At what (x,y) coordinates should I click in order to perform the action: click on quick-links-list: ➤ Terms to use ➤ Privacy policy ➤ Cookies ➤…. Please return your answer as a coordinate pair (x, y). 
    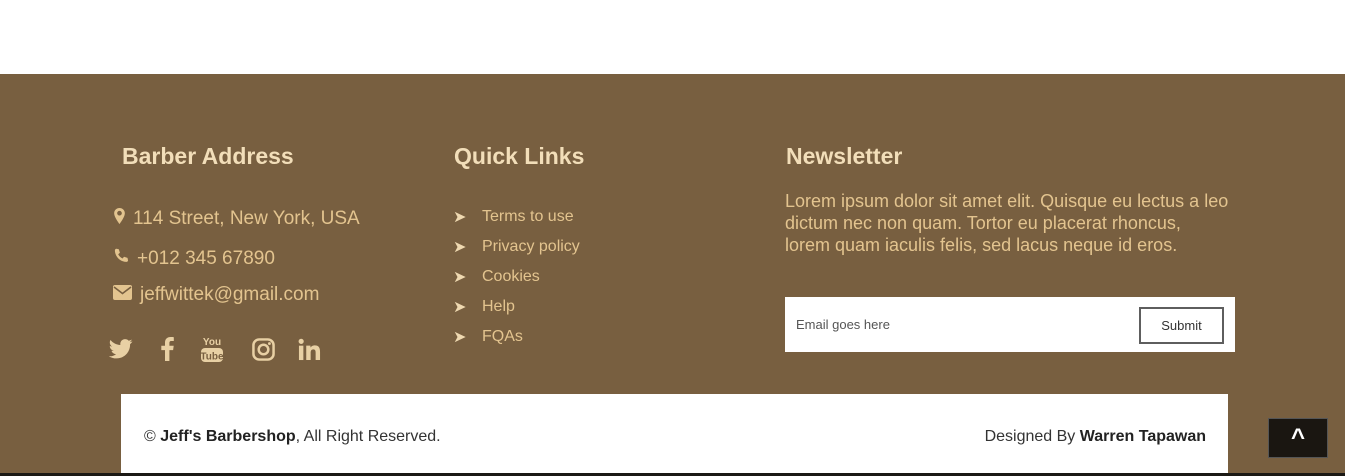
    Looking at the image, I should click on (516, 277).